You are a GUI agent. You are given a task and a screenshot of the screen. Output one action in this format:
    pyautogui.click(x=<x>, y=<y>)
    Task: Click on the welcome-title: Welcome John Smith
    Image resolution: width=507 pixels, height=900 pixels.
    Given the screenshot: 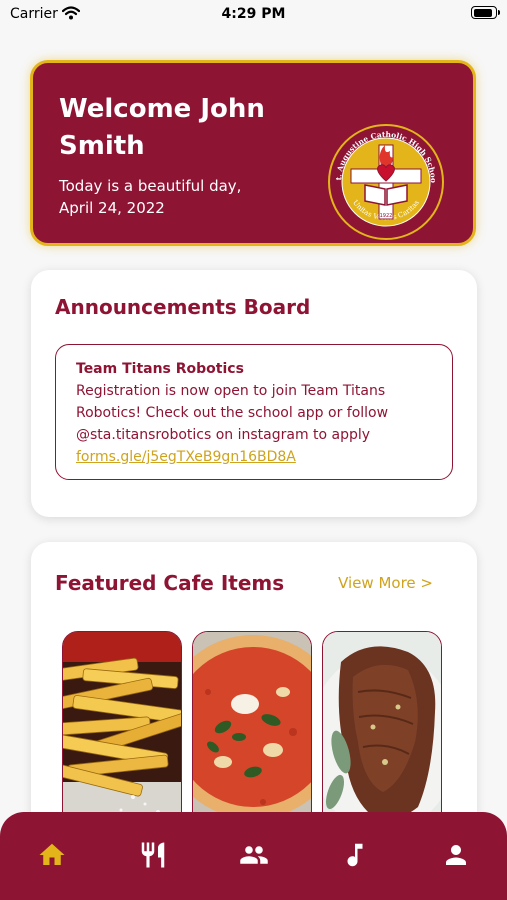 What is the action you would take?
    pyautogui.click(x=162, y=127)
    